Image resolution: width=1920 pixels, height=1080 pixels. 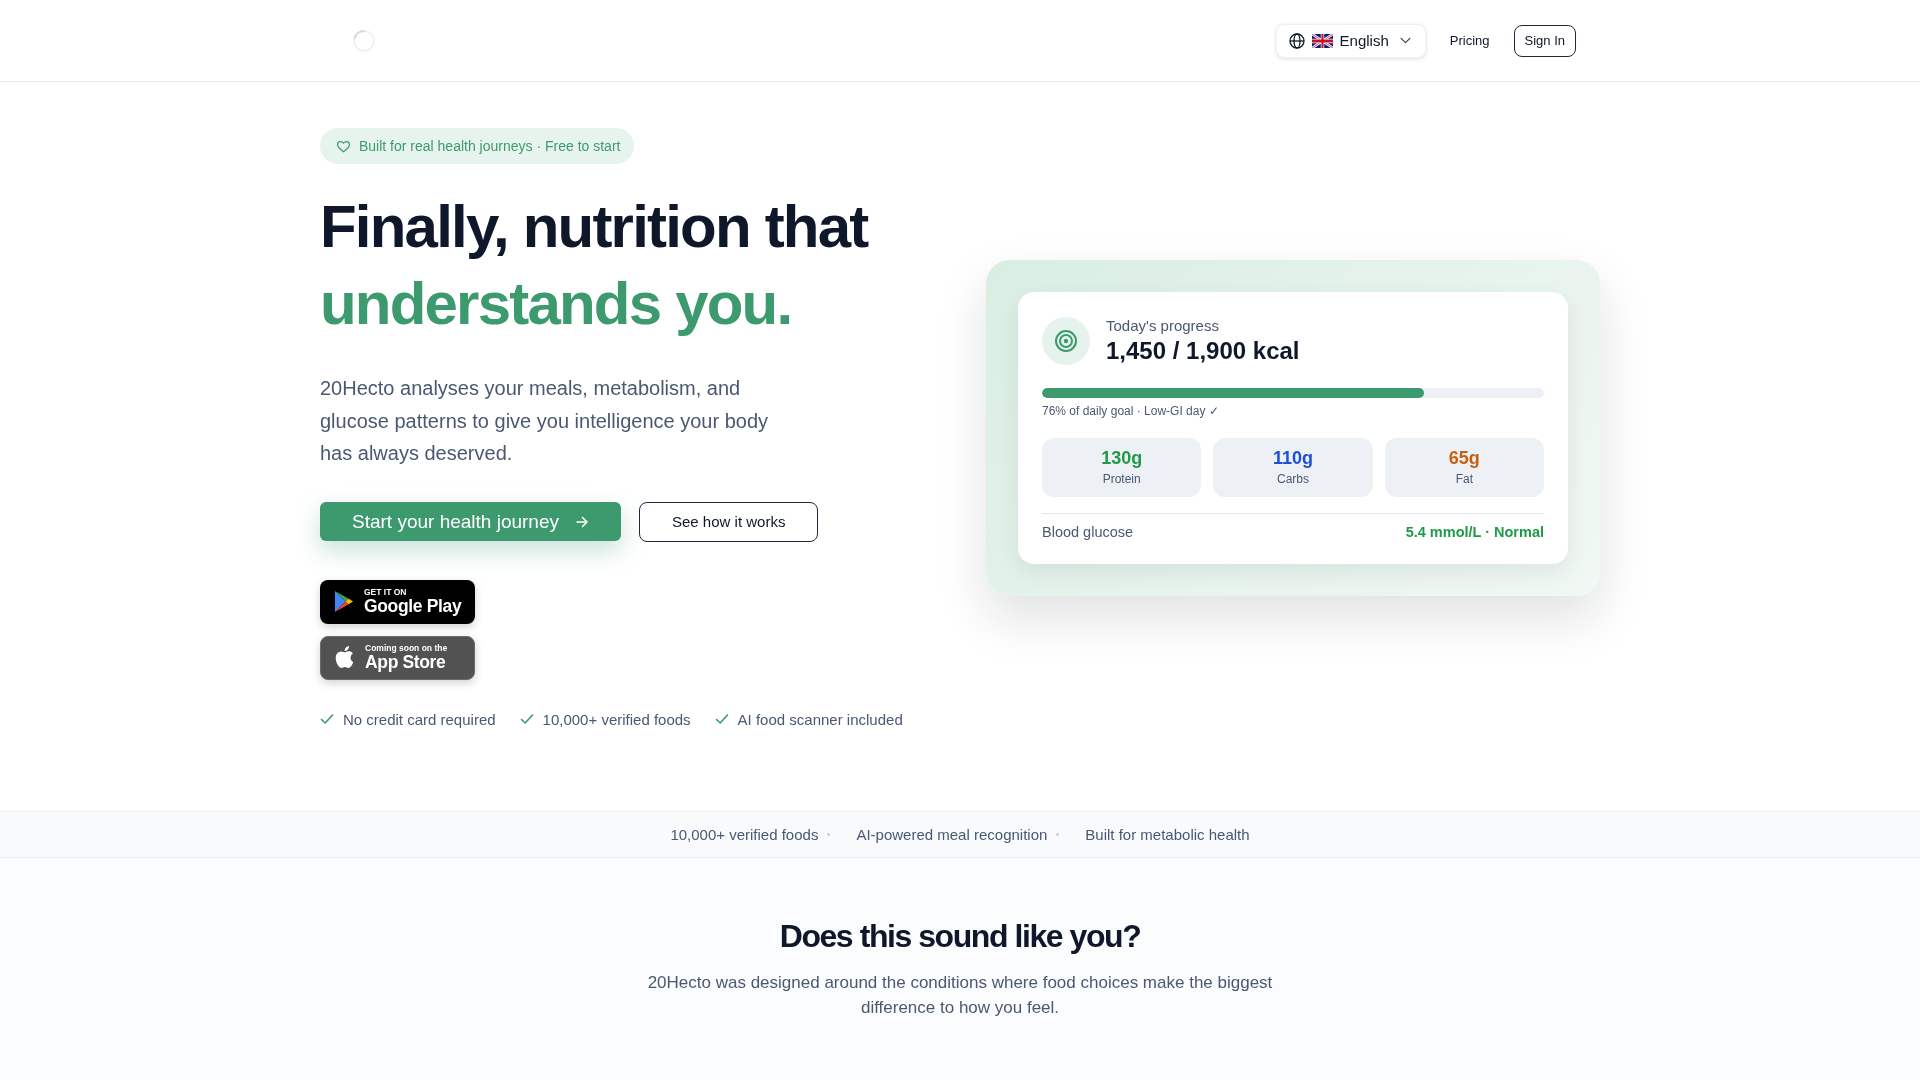 I want to click on arrow-right-icon, so click(x=582, y=521).